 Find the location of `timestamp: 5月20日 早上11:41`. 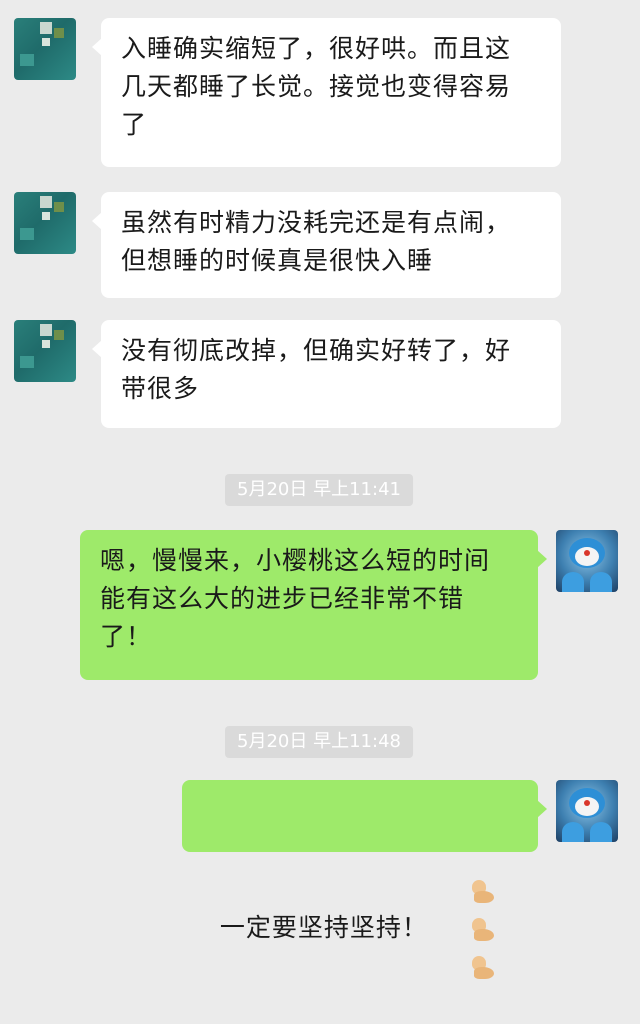

timestamp: 5月20日 早上11:41 is located at coordinates (319, 490).